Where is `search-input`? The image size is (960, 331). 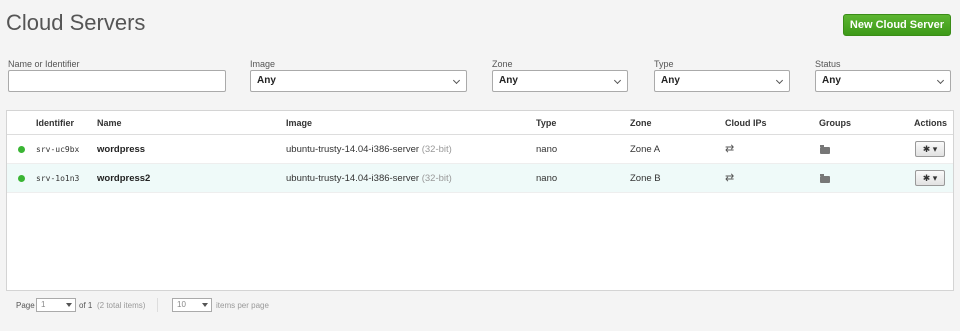 search-input is located at coordinates (117, 81).